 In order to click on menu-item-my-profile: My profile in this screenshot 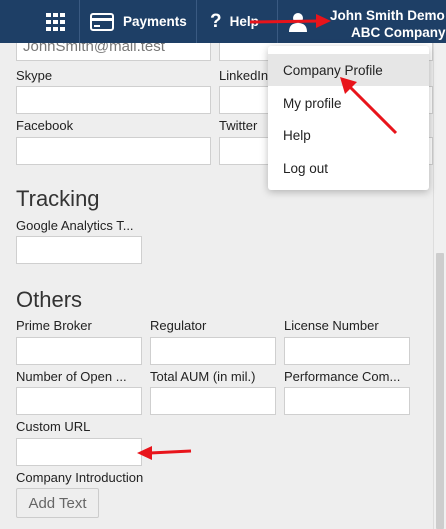, I will do `click(348, 103)`.